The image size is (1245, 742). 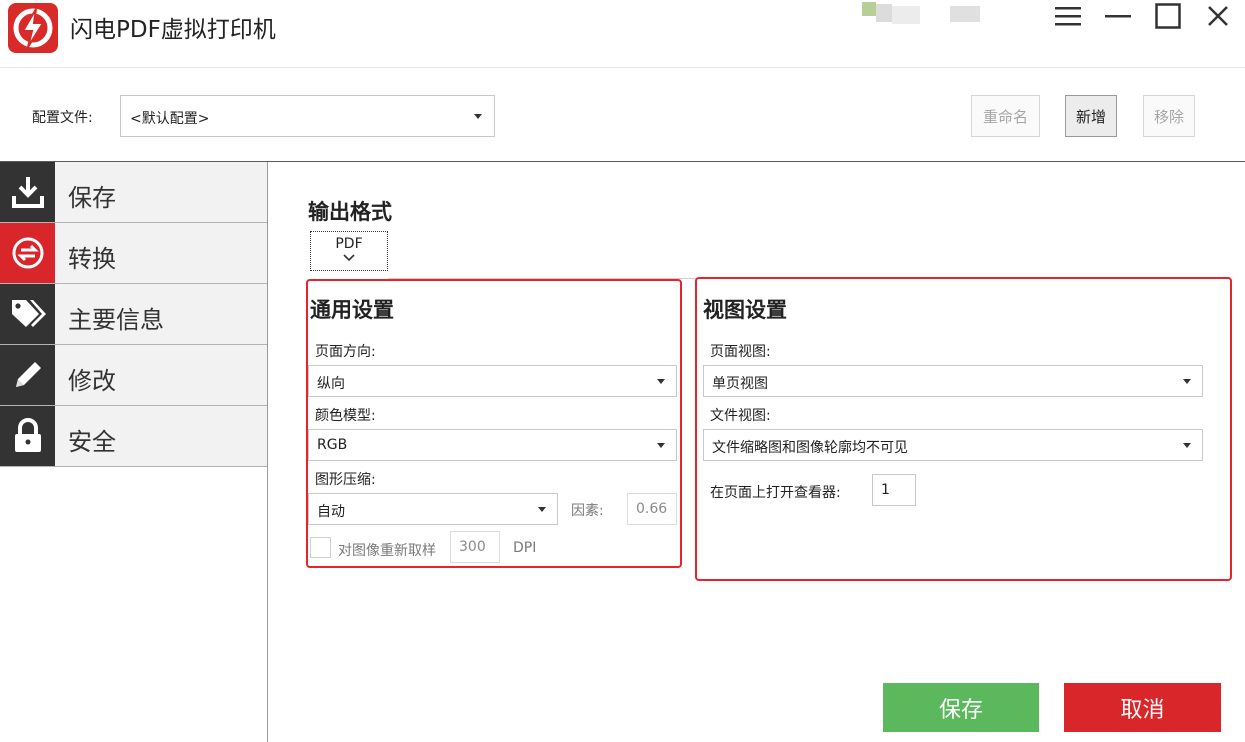 I want to click on config-file-select: <默认配置>, so click(x=307, y=116).